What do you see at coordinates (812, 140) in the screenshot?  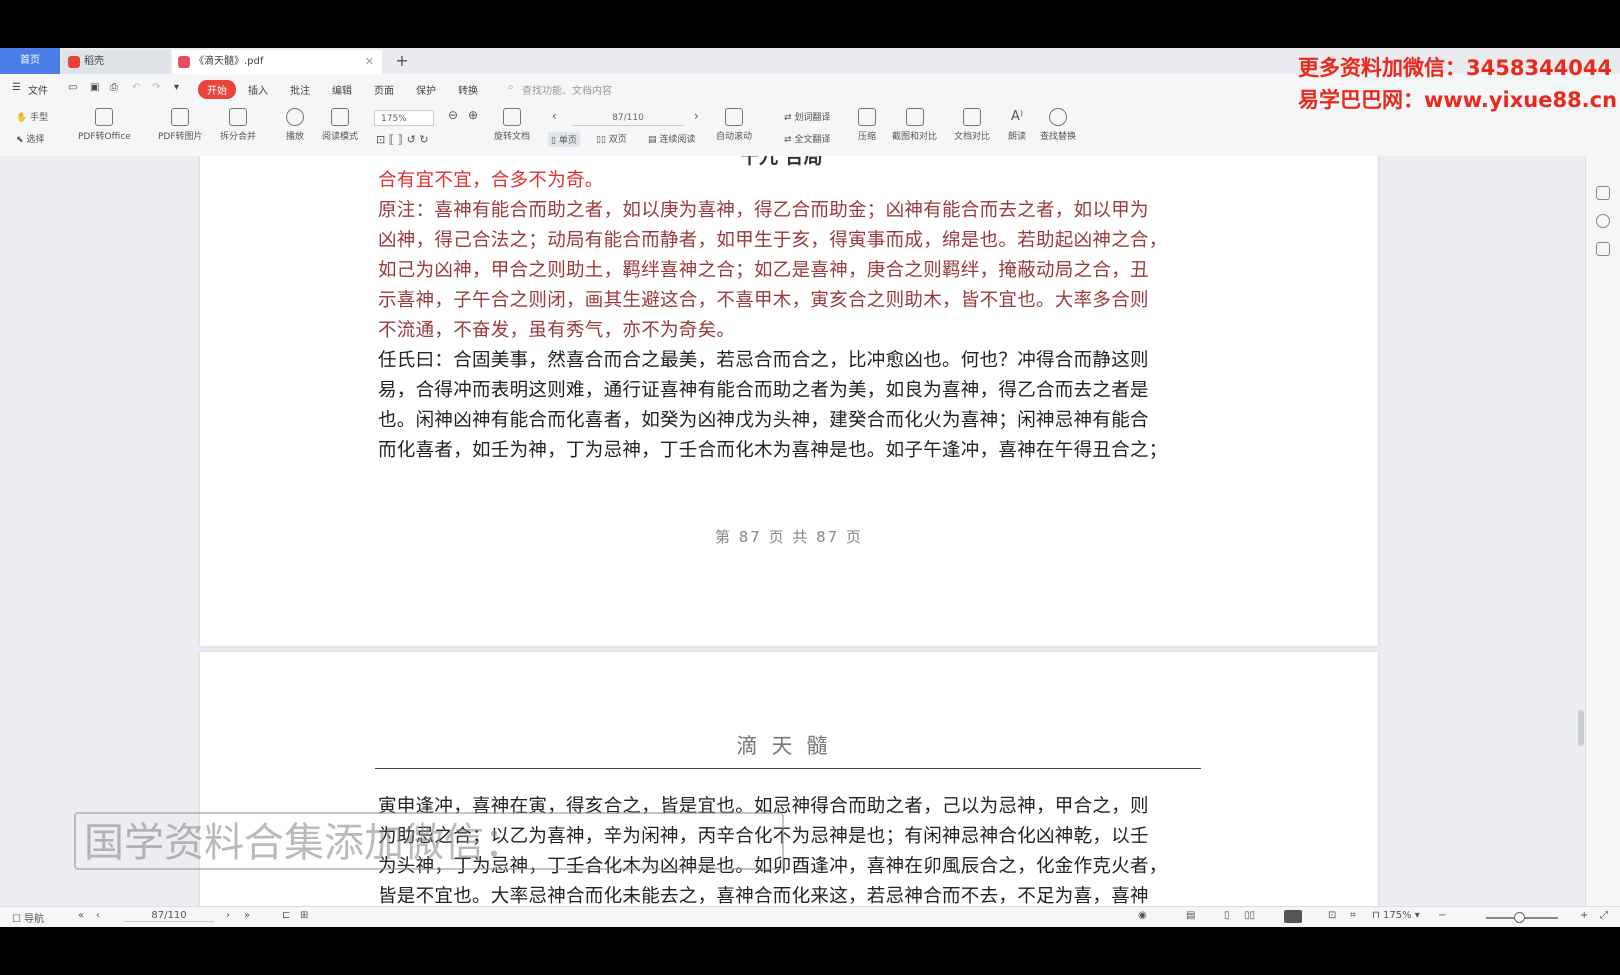 I see `full-translate-label: 全文翻译` at bounding box center [812, 140].